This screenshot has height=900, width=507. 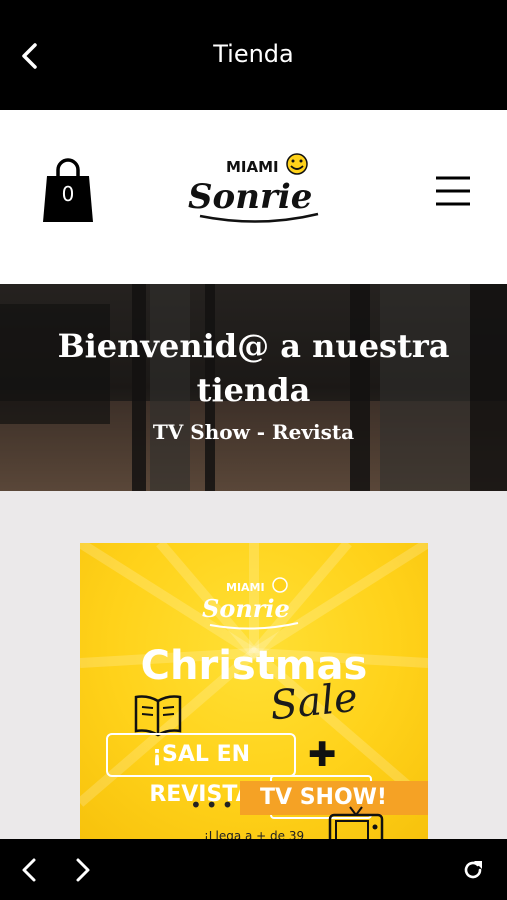 What do you see at coordinates (322, 755) in the screenshot?
I see `plus-sign: ✚` at bounding box center [322, 755].